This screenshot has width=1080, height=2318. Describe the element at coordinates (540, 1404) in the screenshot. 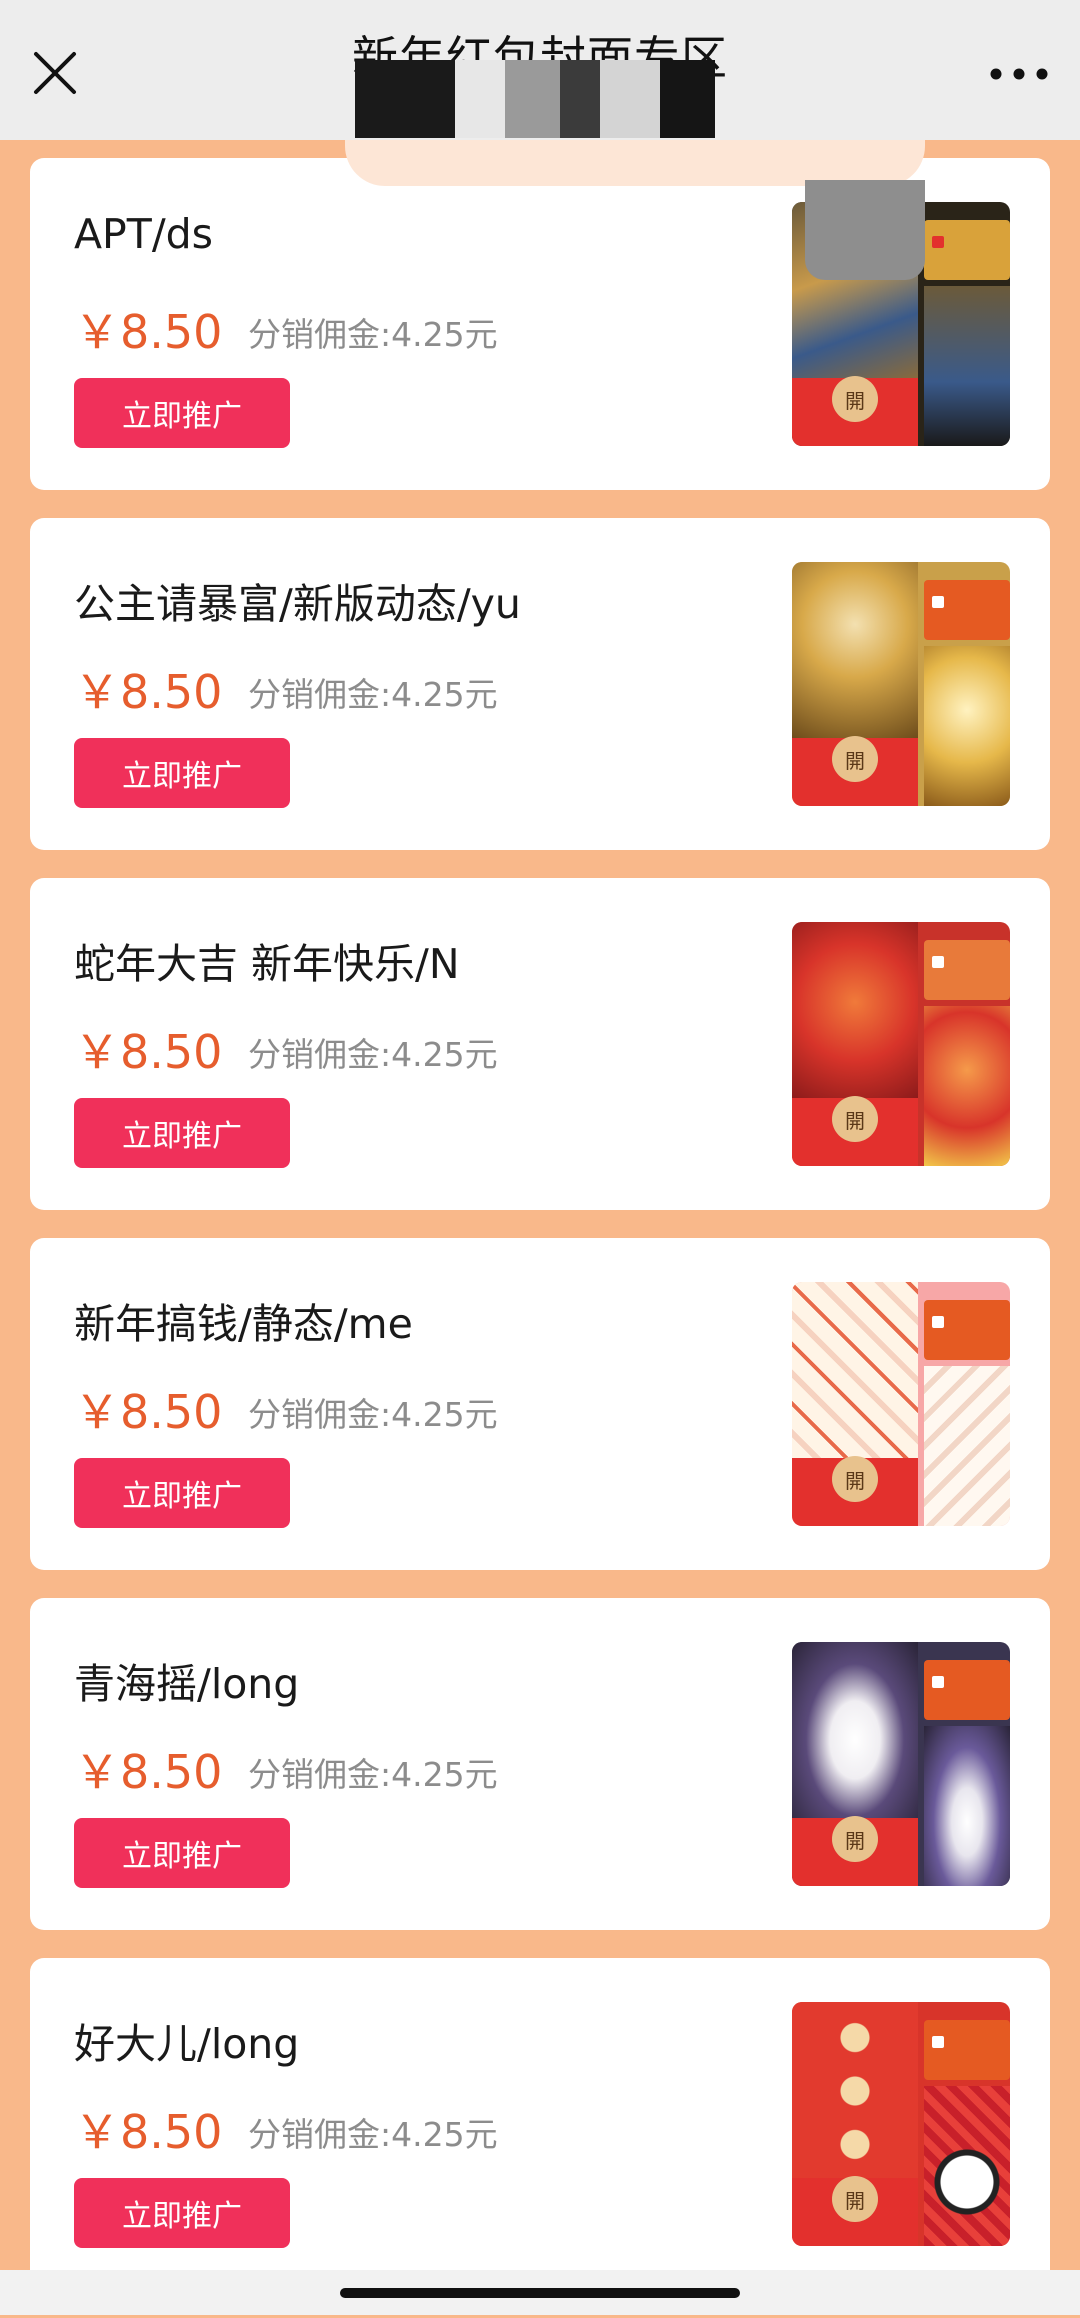

I see `cover-card: 新年搞钱/静态/me ￥8.50 分销佣金:4.25元 立即推广 開` at that location.